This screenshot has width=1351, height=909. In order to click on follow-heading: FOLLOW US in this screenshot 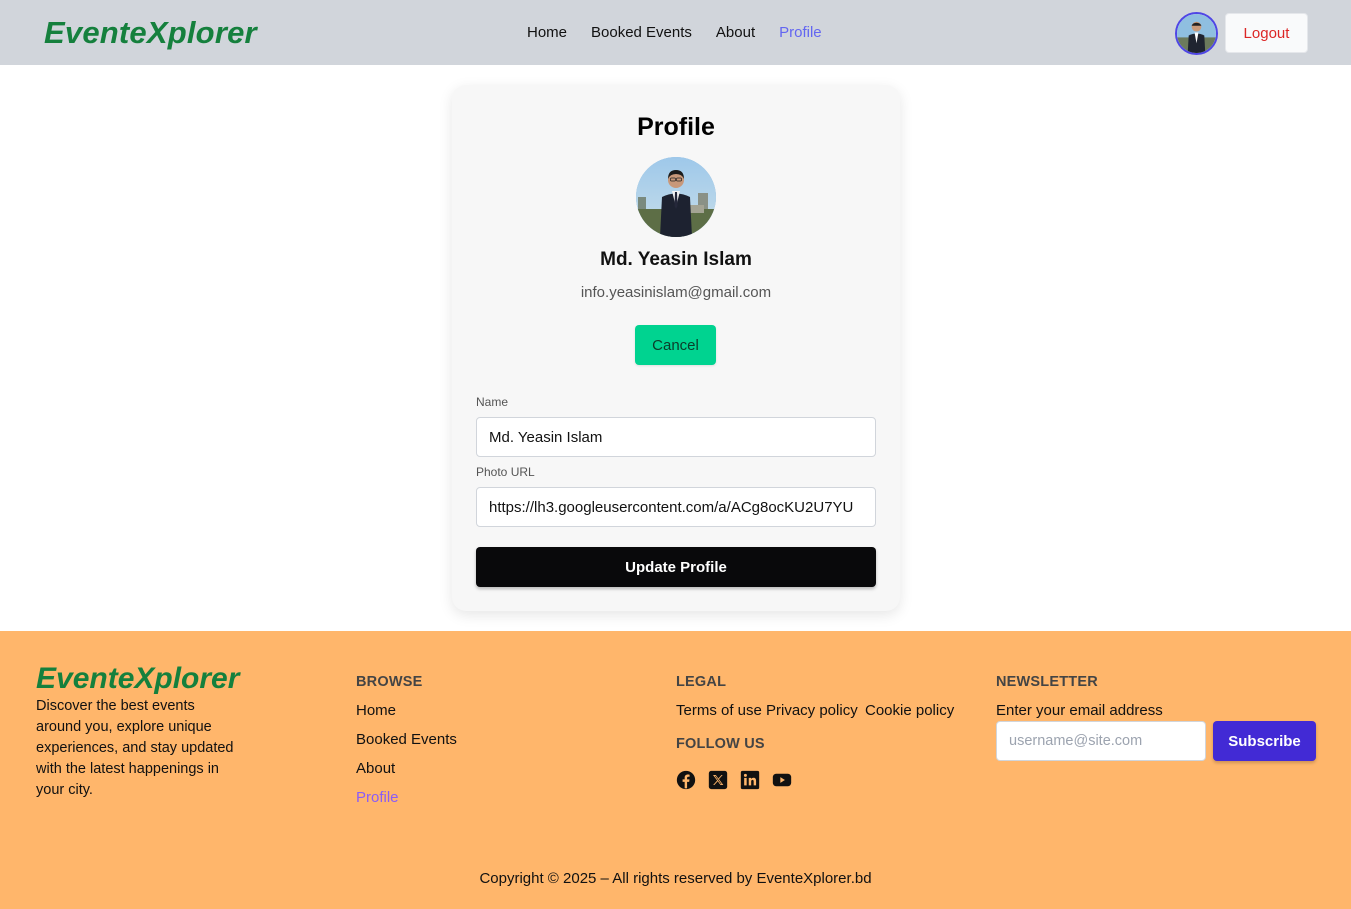, I will do `click(720, 744)`.